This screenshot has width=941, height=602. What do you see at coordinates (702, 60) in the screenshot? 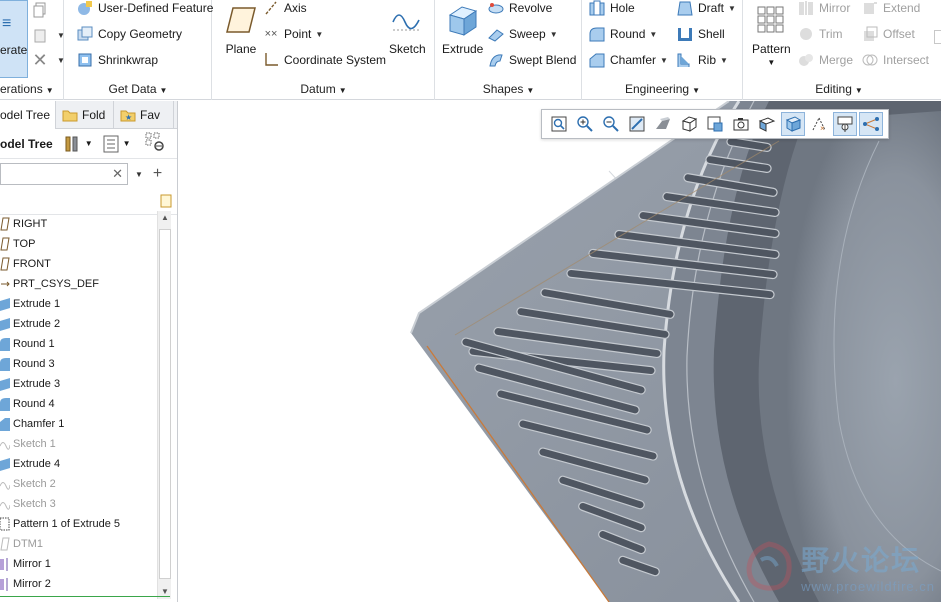
I see `rib-button: Rib ▼` at bounding box center [702, 60].